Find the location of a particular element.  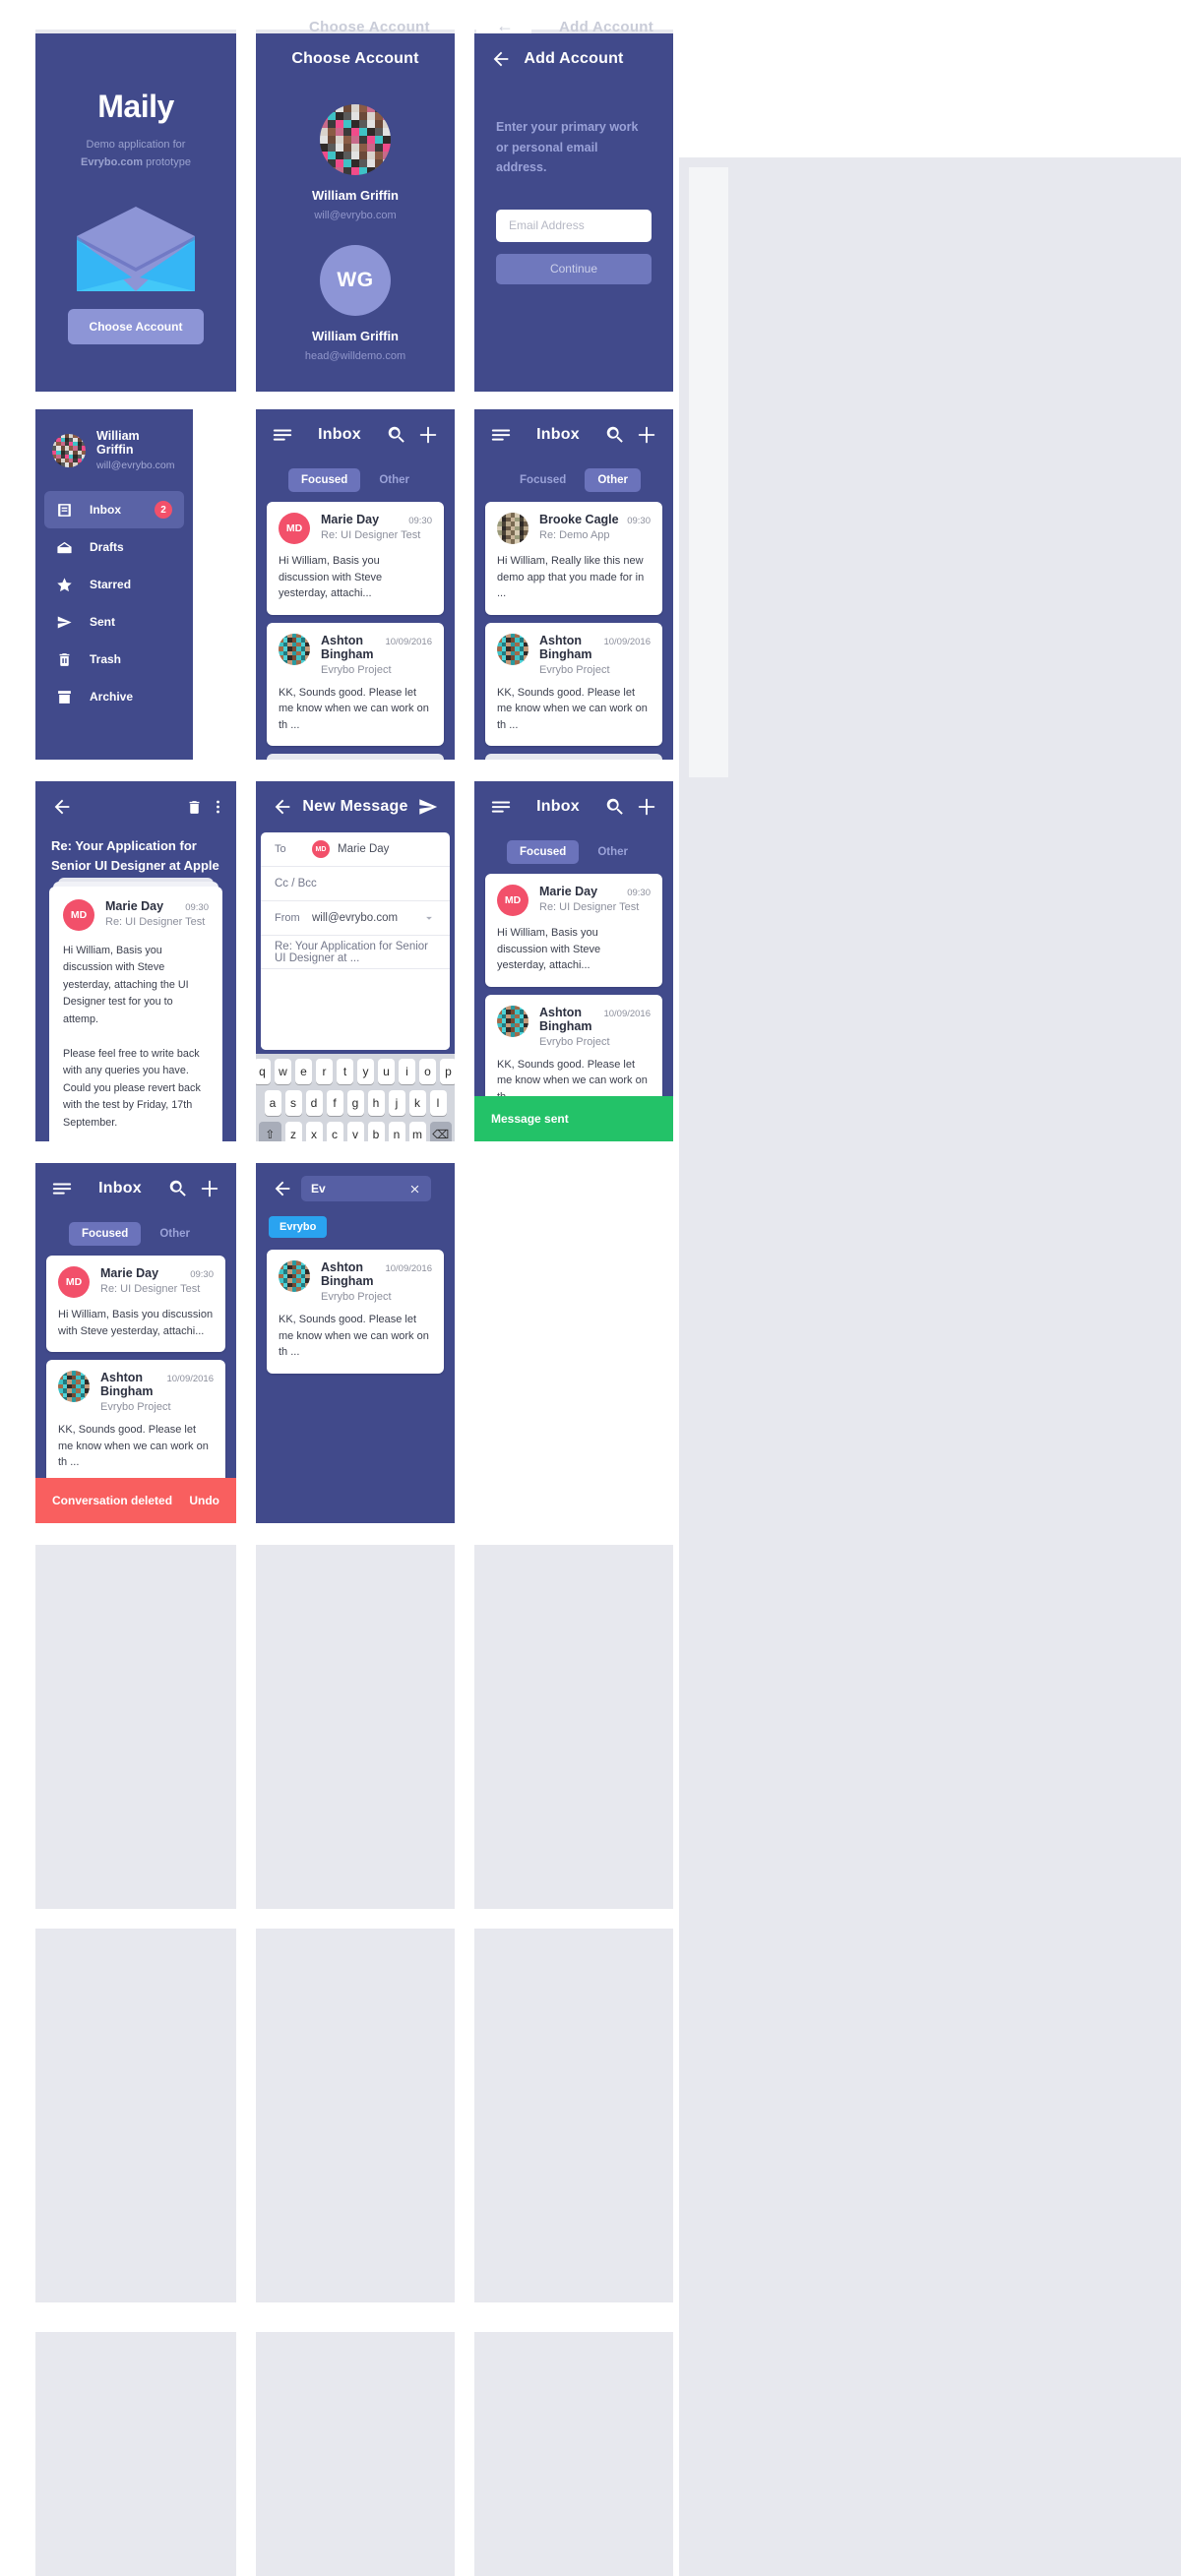

avatar-photo is located at coordinates (69, 450).